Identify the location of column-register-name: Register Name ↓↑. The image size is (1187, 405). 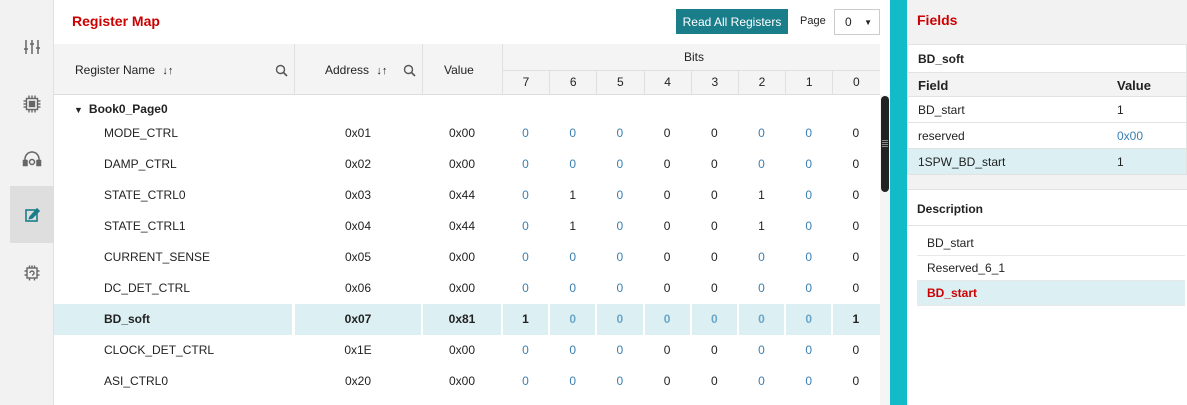
(124, 70).